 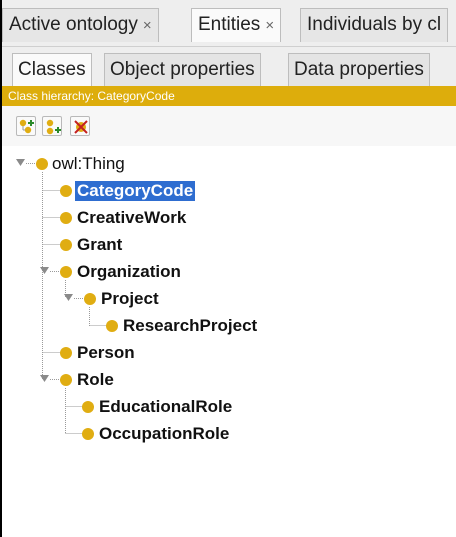 I want to click on tree-node-owl-thing: owl:Thing, so click(x=136, y=164).